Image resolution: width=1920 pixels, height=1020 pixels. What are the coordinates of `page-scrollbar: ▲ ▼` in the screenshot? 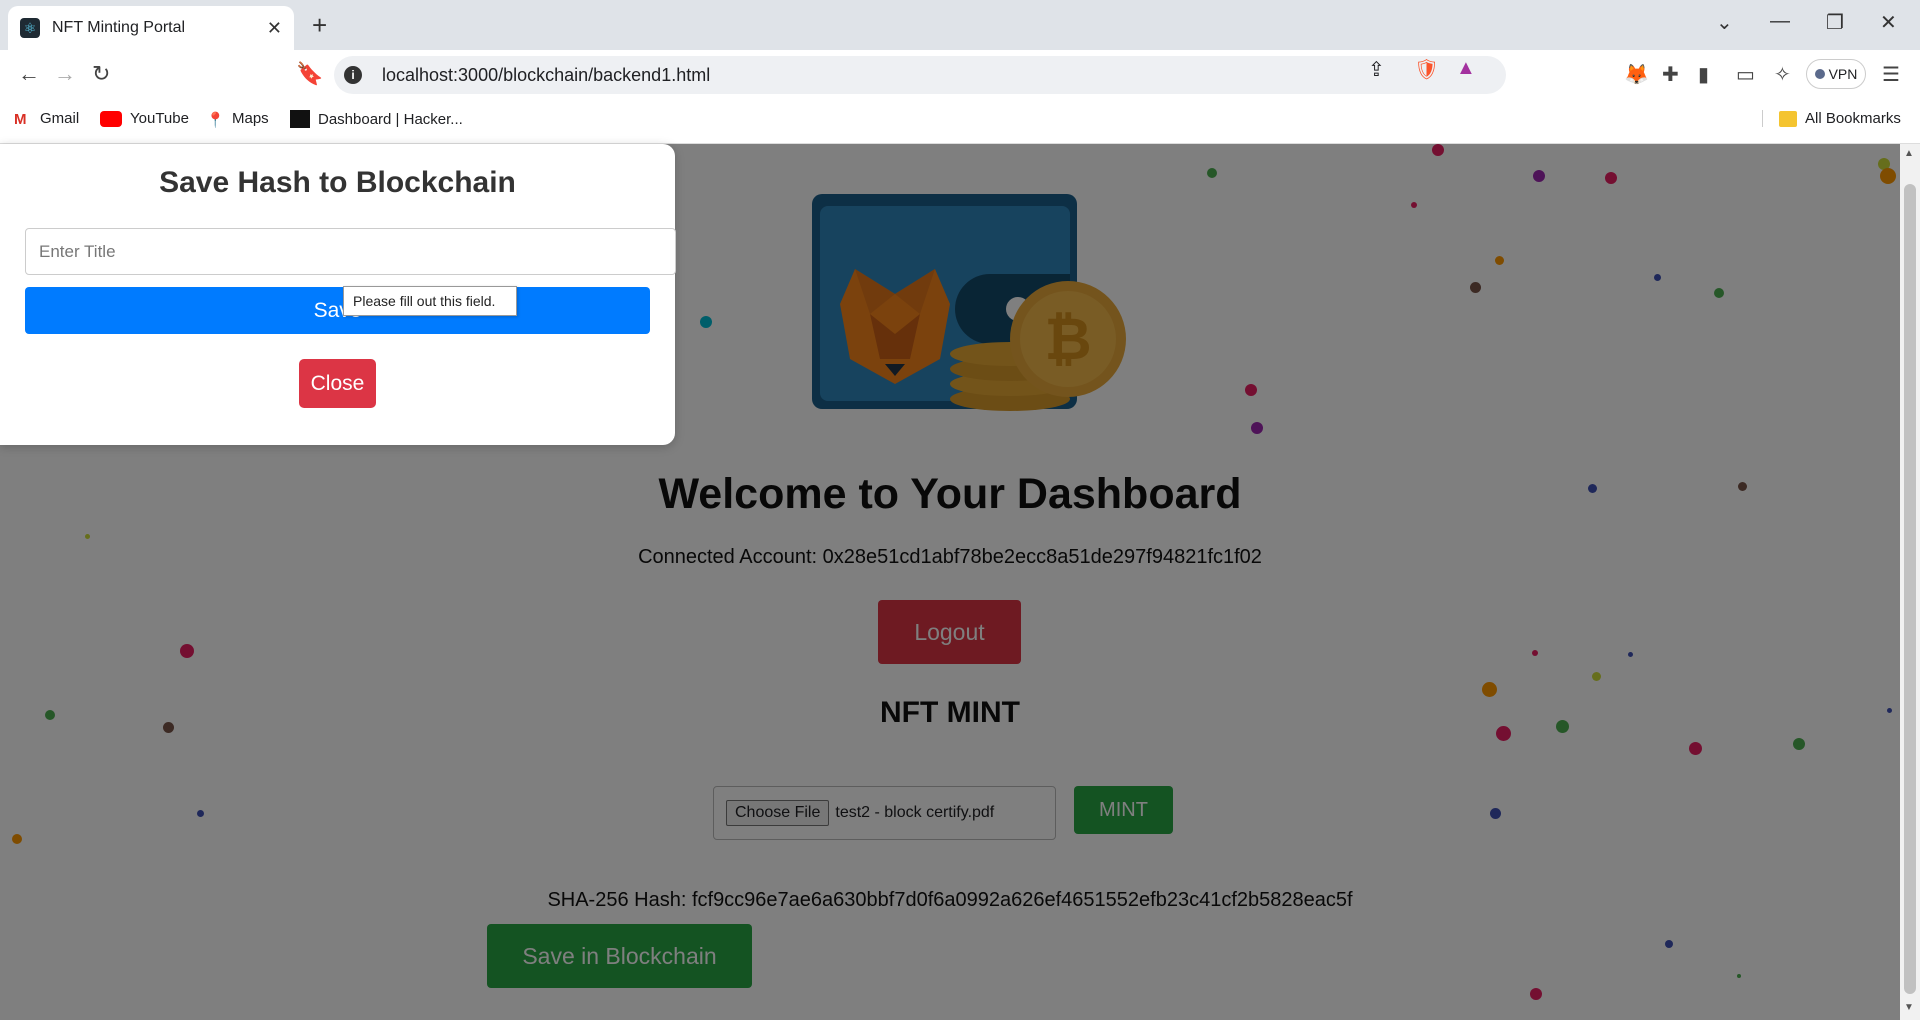 It's located at (1910, 582).